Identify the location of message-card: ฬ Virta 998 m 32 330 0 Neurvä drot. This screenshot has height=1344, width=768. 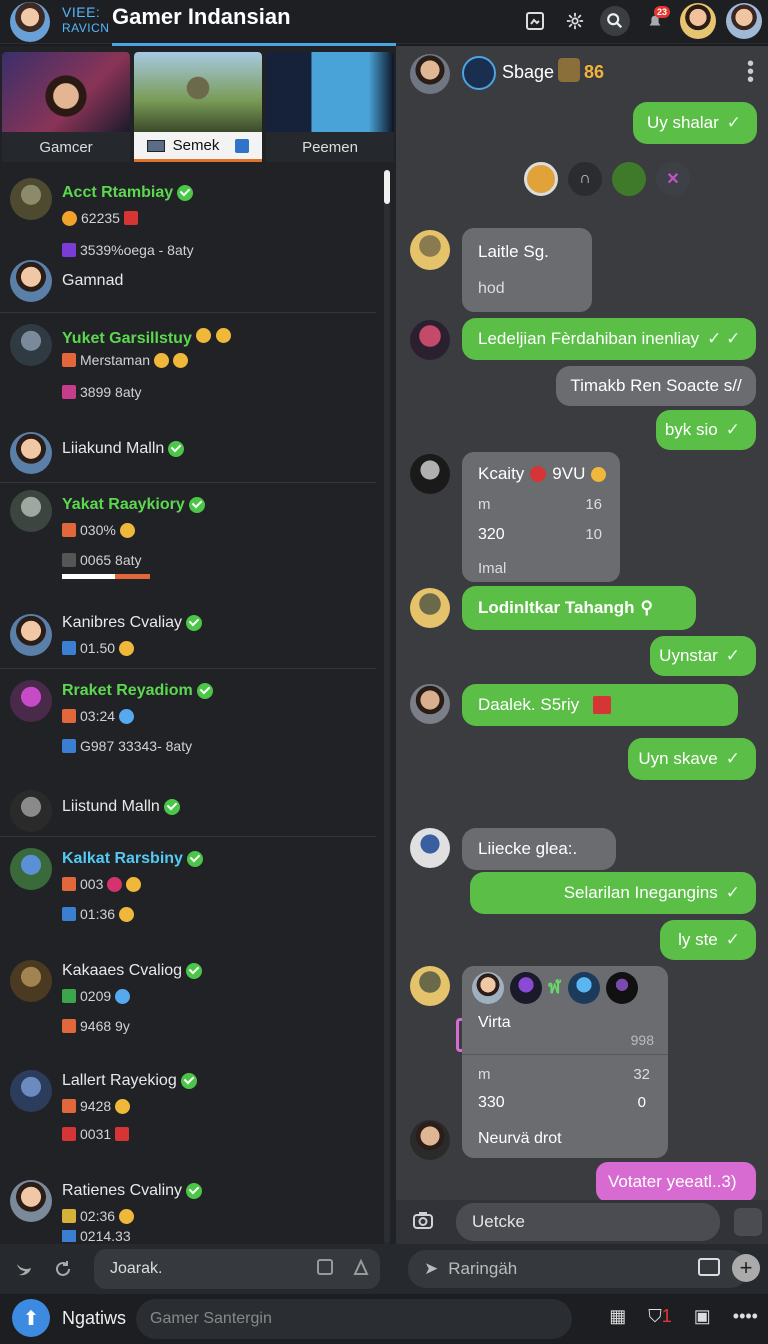
(562, 1062).